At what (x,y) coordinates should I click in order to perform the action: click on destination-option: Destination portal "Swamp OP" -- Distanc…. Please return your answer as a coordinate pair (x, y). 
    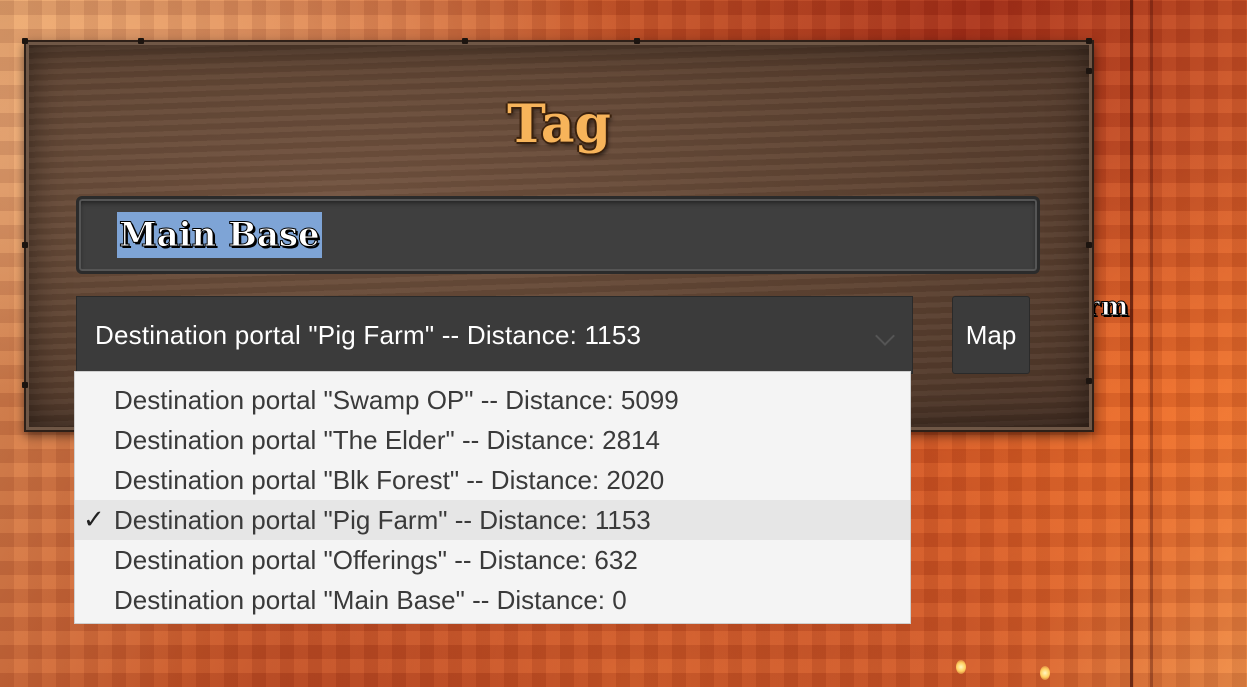
    Looking at the image, I should click on (492, 400).